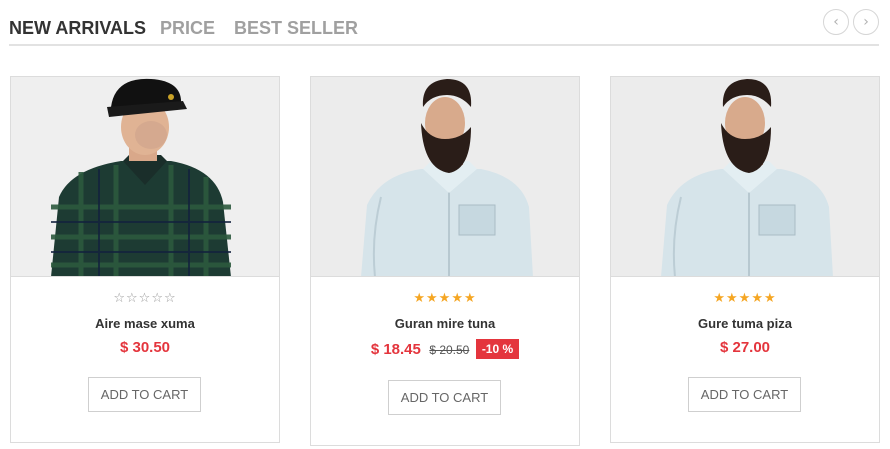 Image resolution: width=890 pixels, height=449 pixels. I want to click on chevron-right-icon: ›, so click(866, 22).